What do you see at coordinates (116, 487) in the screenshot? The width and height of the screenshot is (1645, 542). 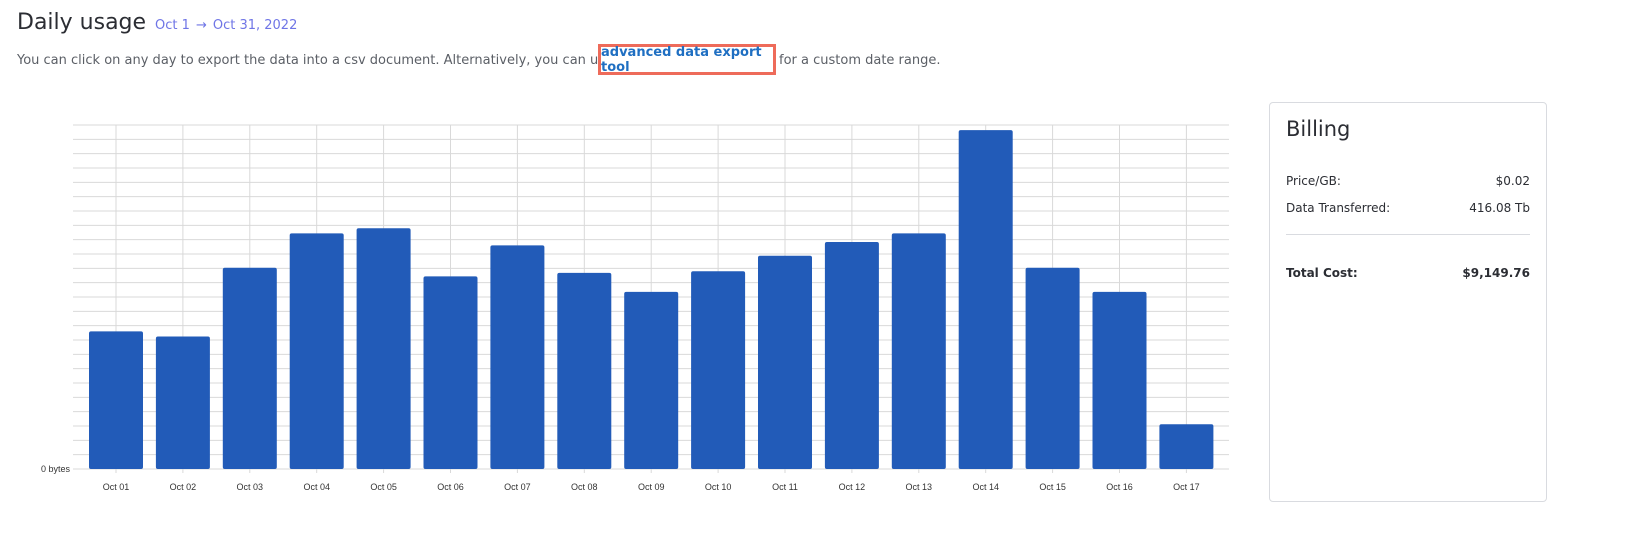 I see `x-tick-label: Oct 01` at bounding box center [116, 487].